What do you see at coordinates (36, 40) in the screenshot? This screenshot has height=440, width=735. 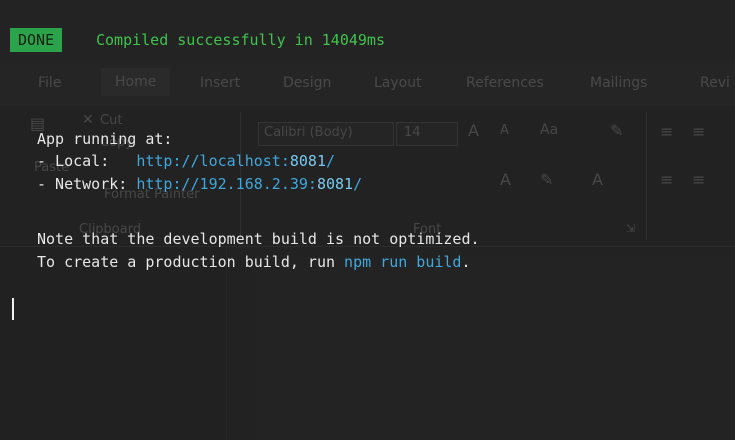 I see `done-badge: DONE` at bounding box center [36, 40].